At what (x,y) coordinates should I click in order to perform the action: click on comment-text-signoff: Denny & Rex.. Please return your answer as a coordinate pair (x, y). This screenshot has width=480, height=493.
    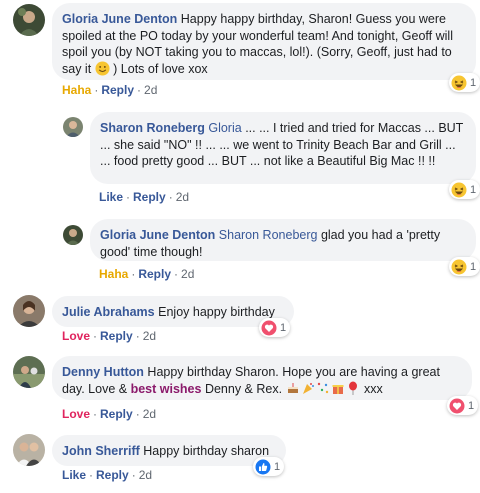
    Looking at the image, I should click on (243, 388).